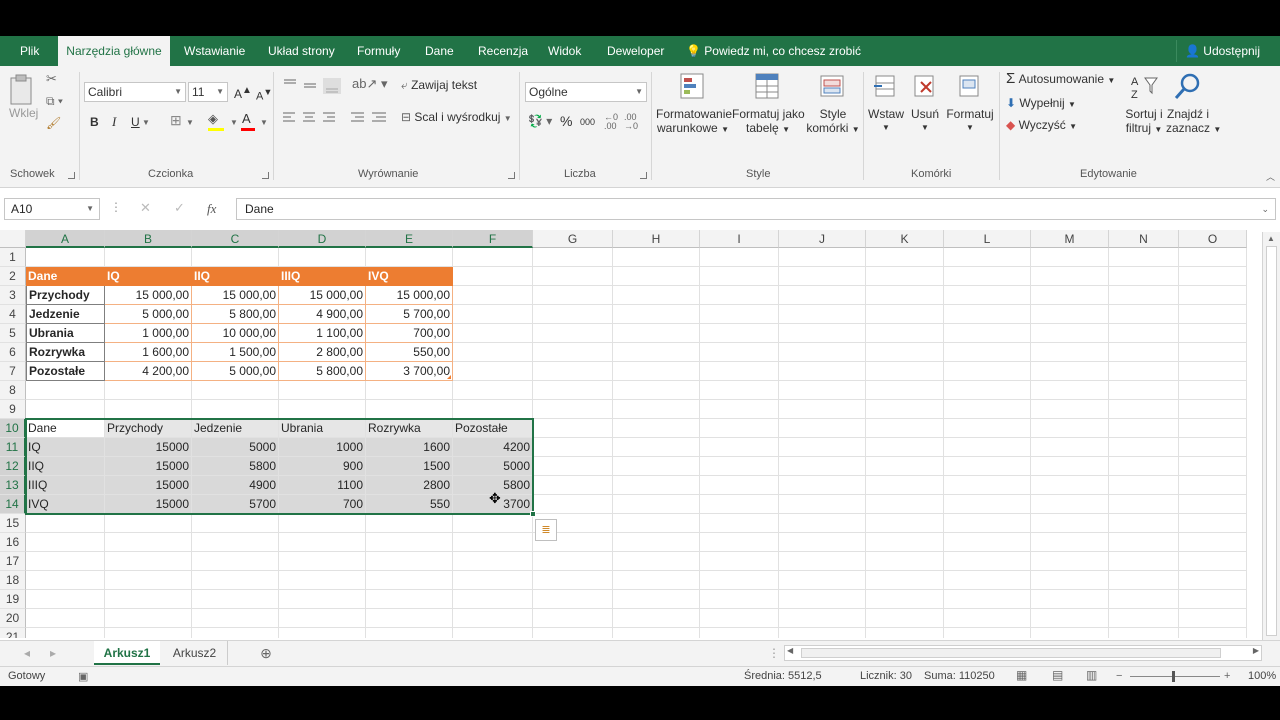 The width and height of the screenshot is (1280, 720). What do you see at coordinates (65, 428) in the screenshot?
I see `table2-header-cell: Dane` at bounding box center [65, 428].